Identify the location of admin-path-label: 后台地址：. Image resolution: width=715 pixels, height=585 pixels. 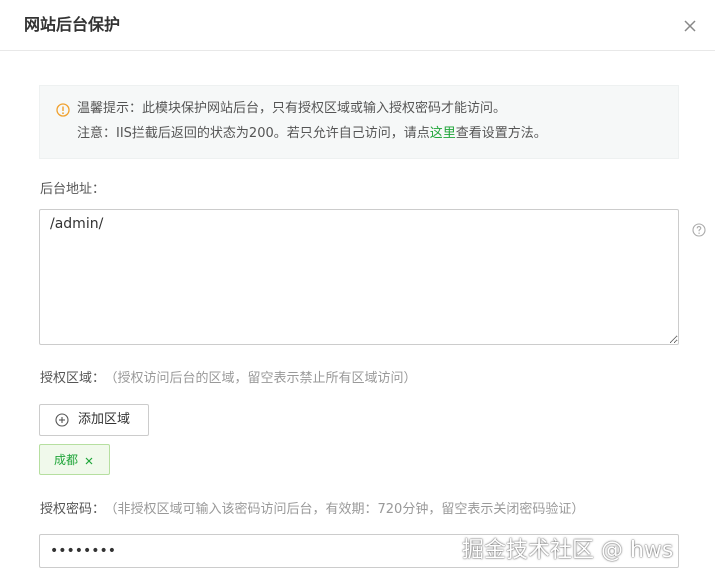
(73, 189).